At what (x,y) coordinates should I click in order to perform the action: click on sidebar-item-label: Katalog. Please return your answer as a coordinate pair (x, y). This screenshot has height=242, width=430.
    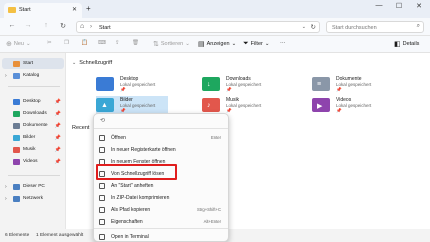
    Looking at the image, I should click on (31, 75).